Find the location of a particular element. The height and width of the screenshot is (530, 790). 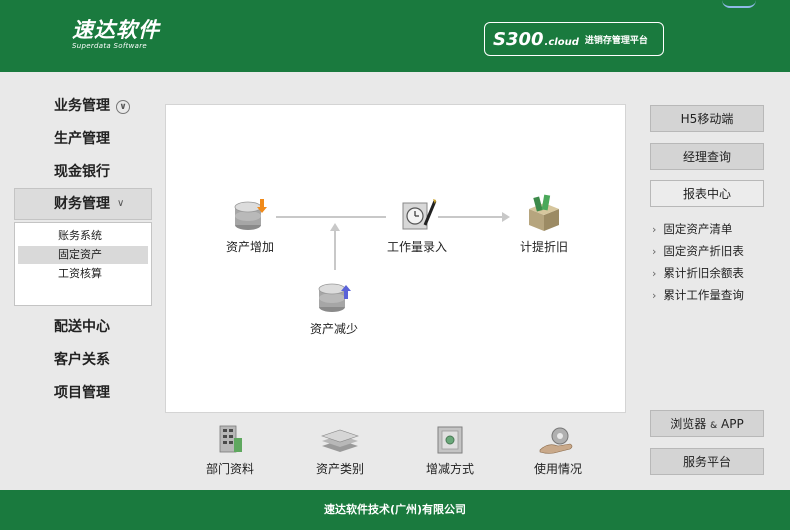

tool-label: 资产类别 is located at coordinates (339, 469).